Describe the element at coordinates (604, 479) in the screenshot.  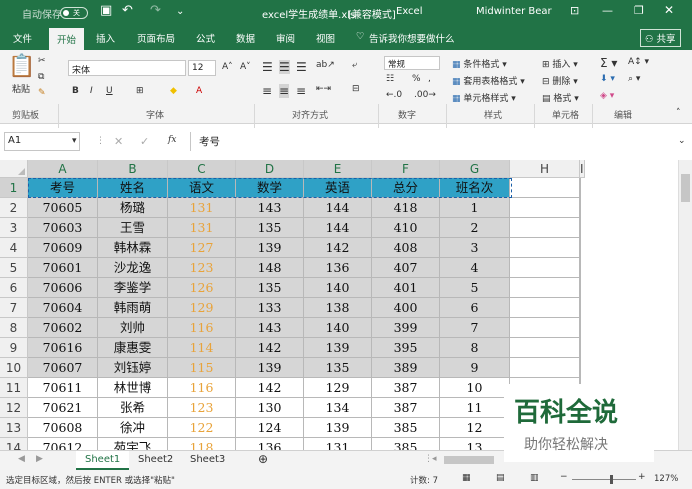
I see `zoom-slider` at that location.